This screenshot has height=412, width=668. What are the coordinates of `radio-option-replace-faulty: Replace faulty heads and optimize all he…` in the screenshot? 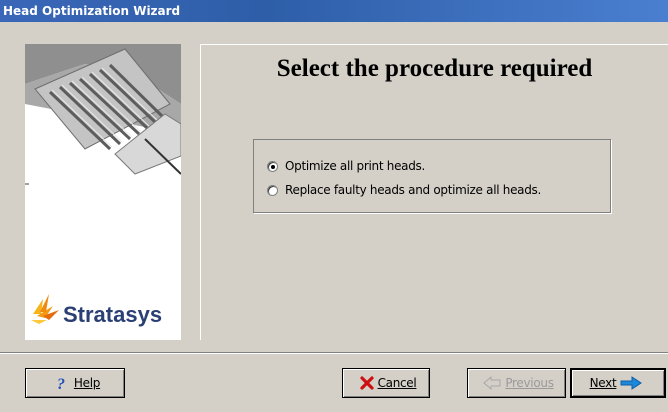 It's located at (404, 190).